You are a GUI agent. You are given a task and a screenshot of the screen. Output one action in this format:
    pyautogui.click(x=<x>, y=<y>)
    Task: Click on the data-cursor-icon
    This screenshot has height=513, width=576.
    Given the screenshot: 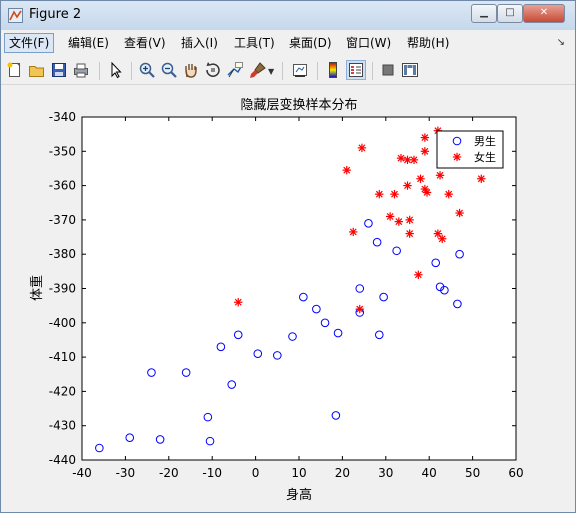 What is the action you would take?
    pyautogui.click(x=235, y=70)
    